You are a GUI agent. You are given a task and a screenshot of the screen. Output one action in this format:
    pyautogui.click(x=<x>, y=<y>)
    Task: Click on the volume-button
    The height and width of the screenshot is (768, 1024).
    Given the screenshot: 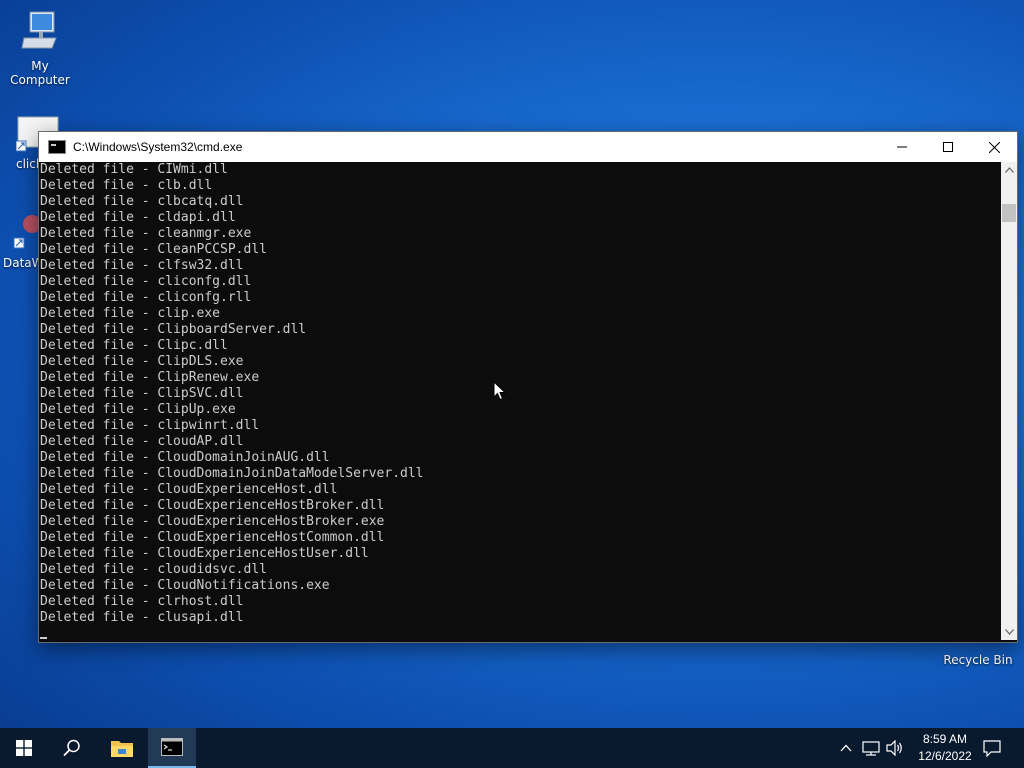 What is the action you would take?
    pyautogui.click(x=895, y=748)
    